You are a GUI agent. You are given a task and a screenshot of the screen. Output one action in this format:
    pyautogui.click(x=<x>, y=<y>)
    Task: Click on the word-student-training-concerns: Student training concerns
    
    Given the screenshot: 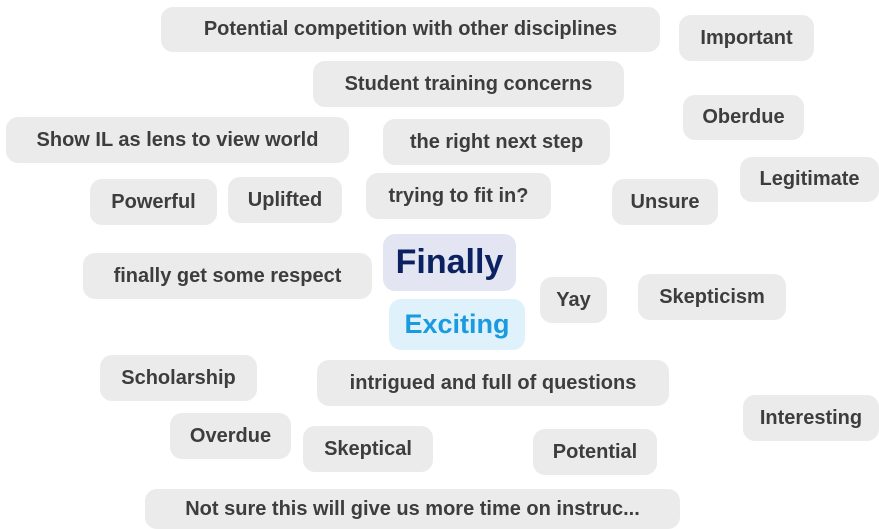 What is the action you would take?
    pyautogui.click(x=468, y=84)
    